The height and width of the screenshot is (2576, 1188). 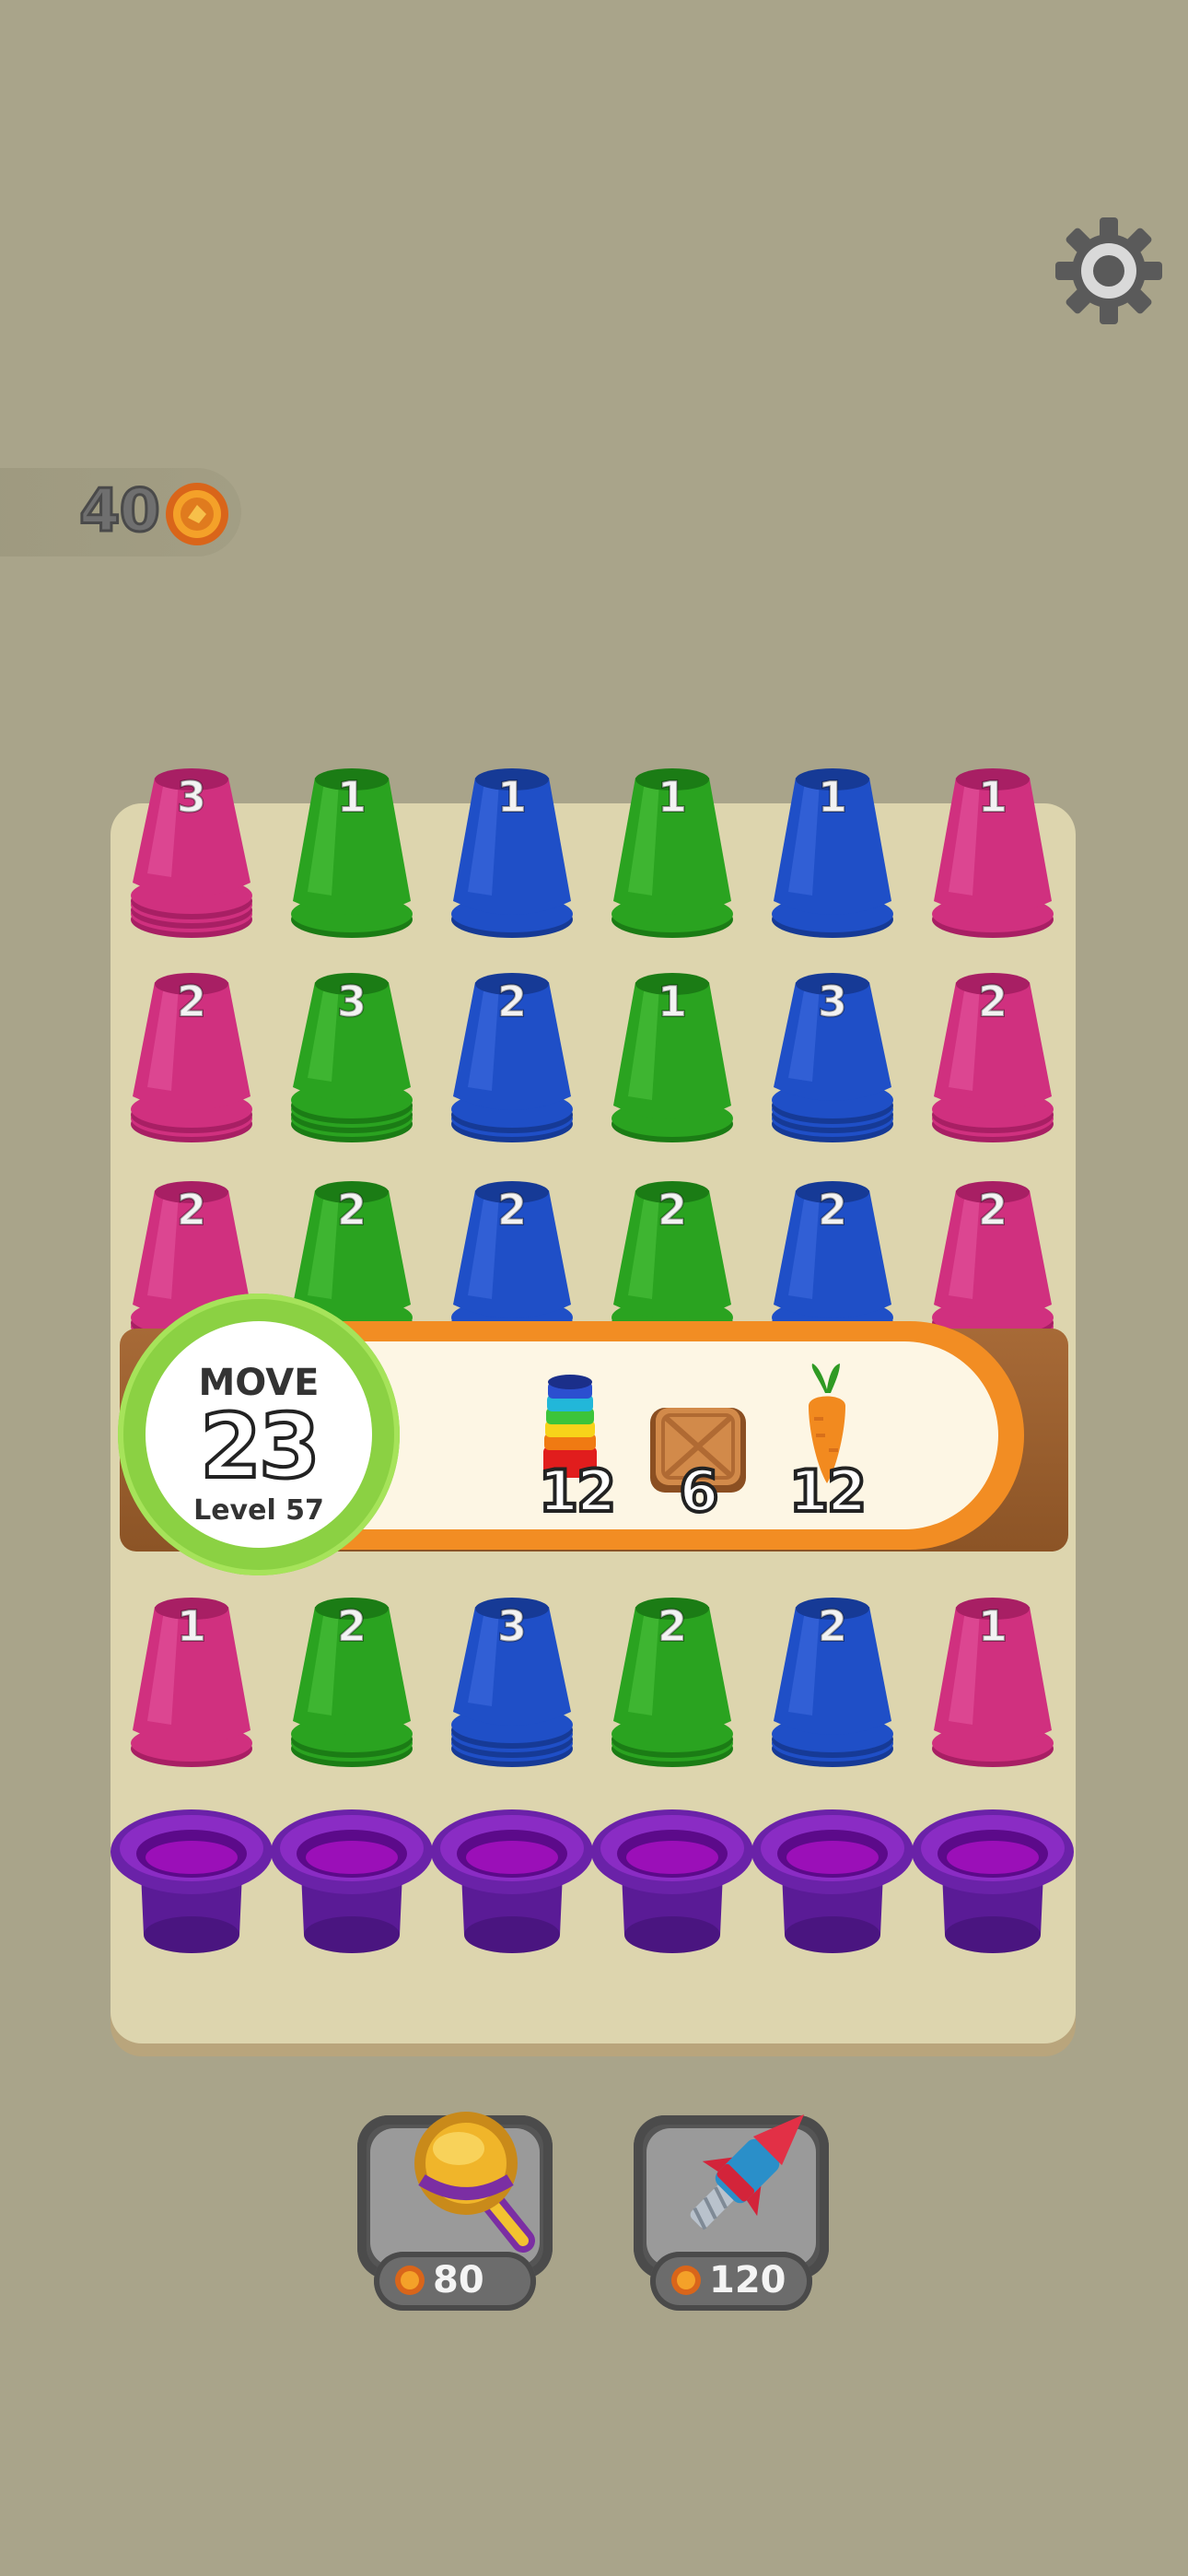 I want to click on magnifier-booster: 80, so click(x=455, y=2211).